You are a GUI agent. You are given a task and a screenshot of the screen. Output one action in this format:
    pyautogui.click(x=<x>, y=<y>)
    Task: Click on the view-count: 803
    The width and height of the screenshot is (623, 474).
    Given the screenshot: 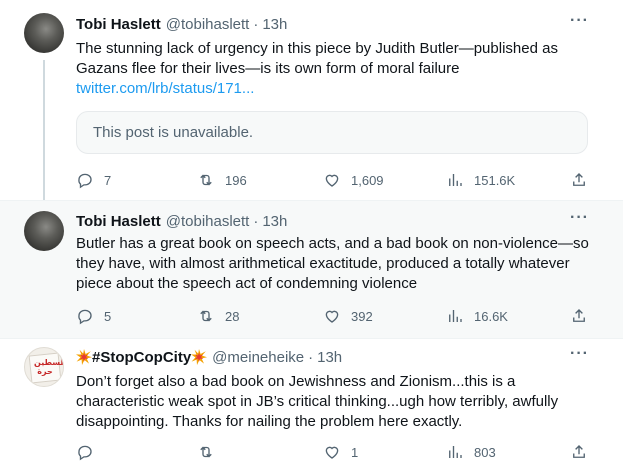 What is the action you would take?
    pyautogui.click(x=485, y=452)
    